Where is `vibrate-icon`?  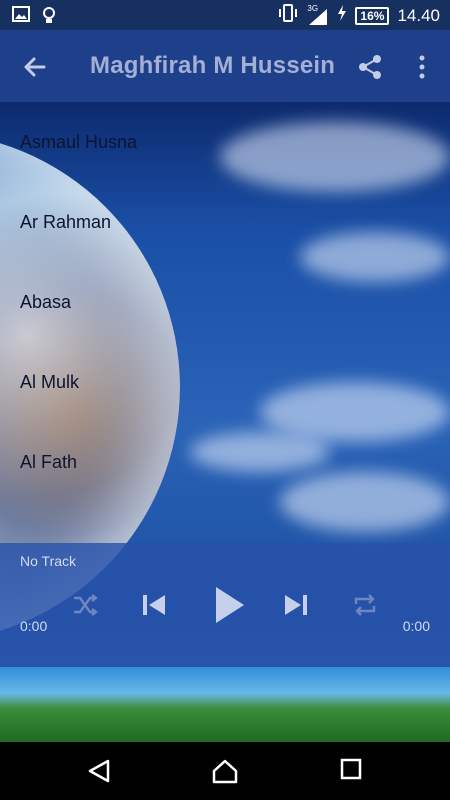
vibrate-icon is located at coordinates (288, 15).